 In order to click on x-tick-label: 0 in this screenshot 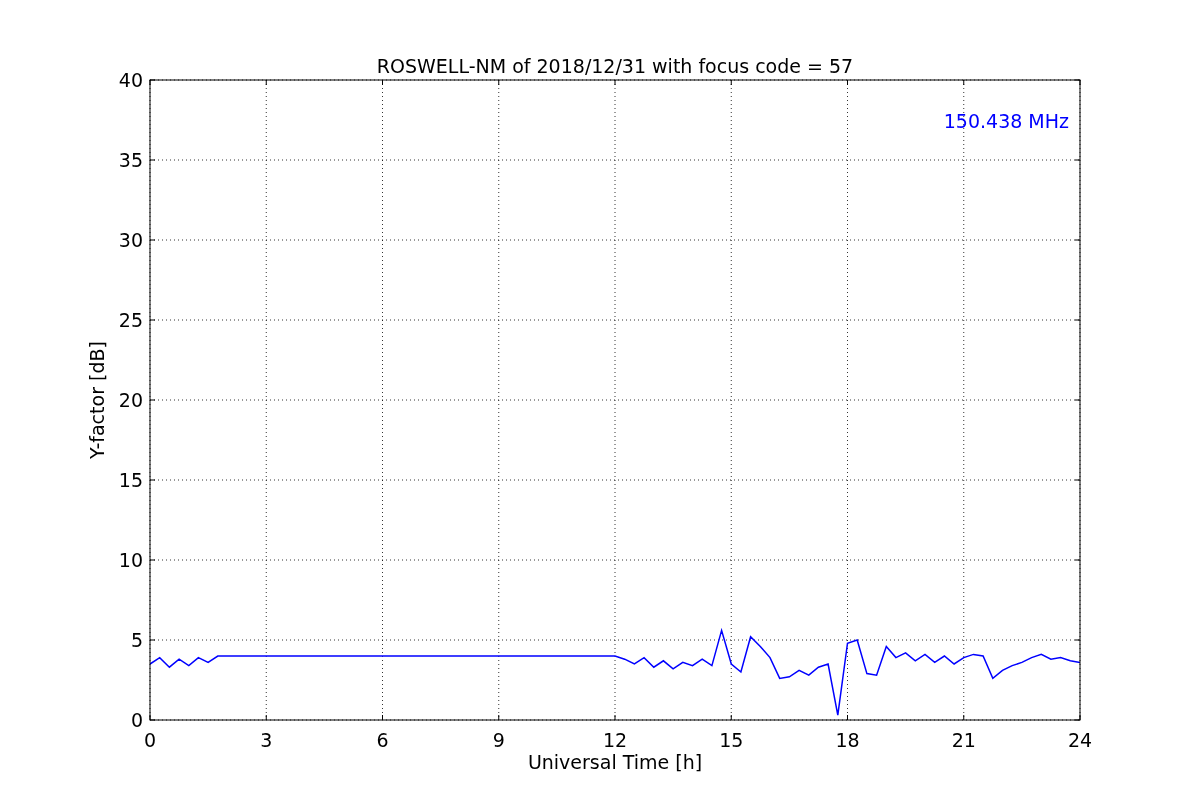, I will do `click(150, 740)`.